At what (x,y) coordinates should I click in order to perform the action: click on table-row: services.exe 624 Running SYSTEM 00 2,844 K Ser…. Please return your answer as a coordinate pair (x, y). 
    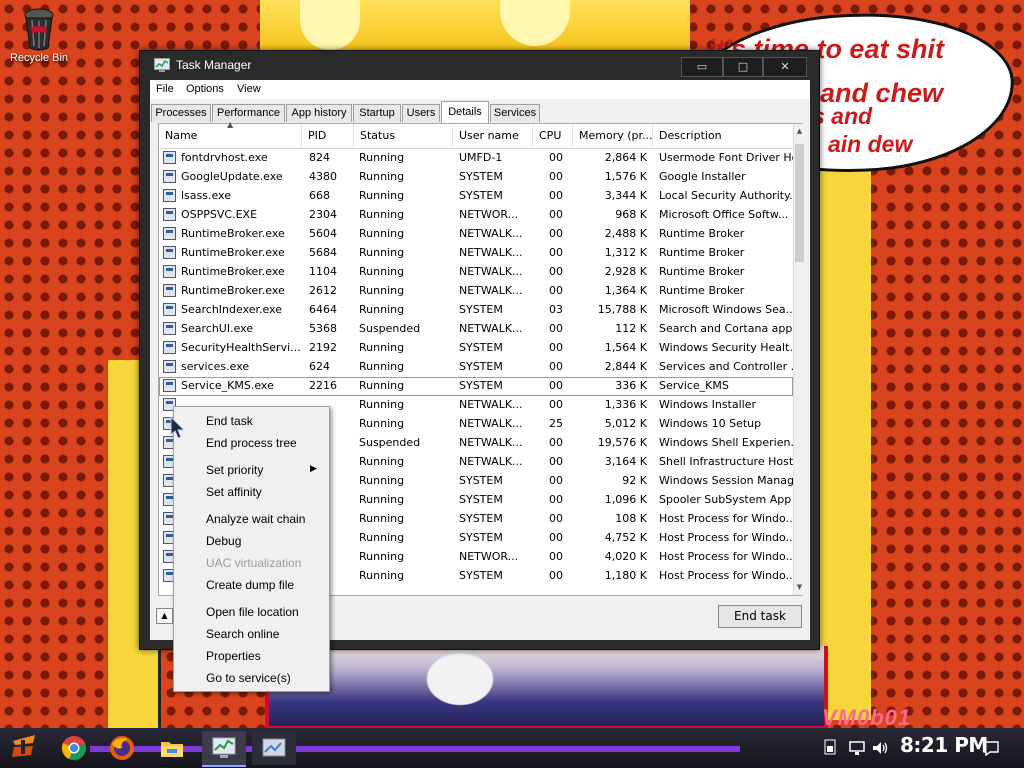
    Looking at the image, I should click on (479, 367).